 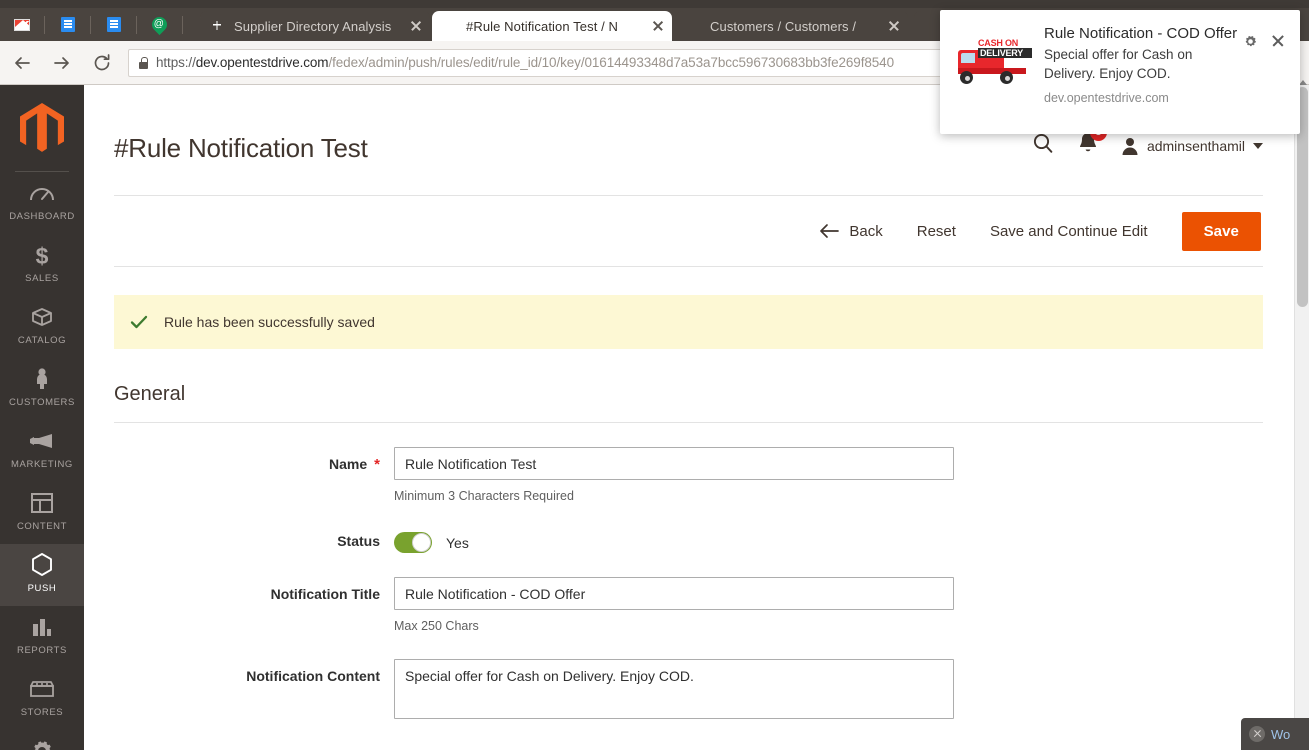 I want to click on notification-title: Rule Notification - COD Offer, so click(x=1141, y=33).